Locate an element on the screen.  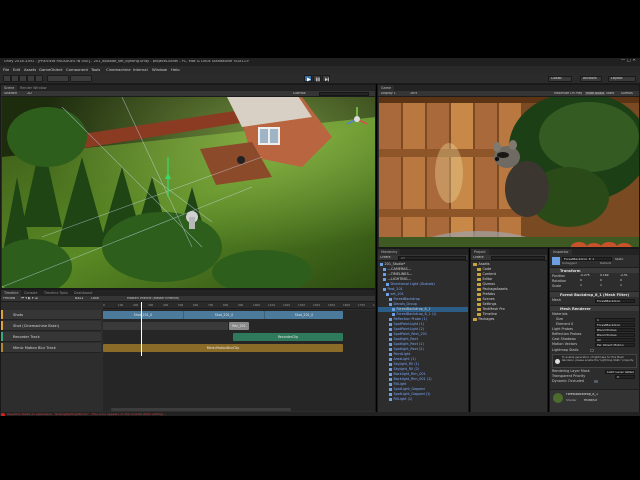
timeline-track: Mimic Motion Blur Track is located at coordinates (51, 348).